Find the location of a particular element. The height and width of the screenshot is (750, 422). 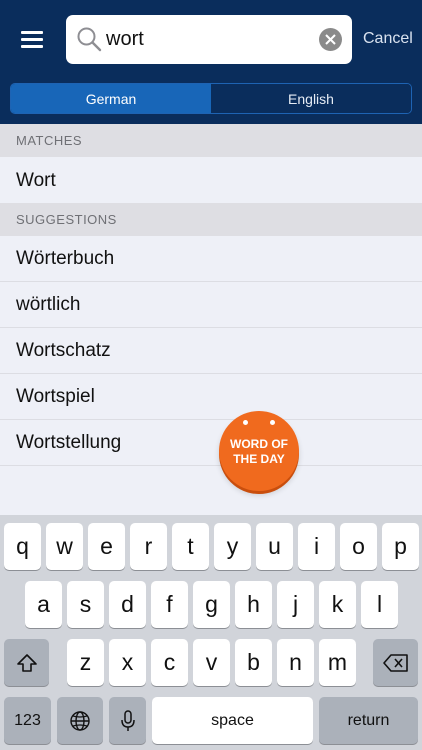

matches-header: MATCHES is located at coordinates (211, 140).